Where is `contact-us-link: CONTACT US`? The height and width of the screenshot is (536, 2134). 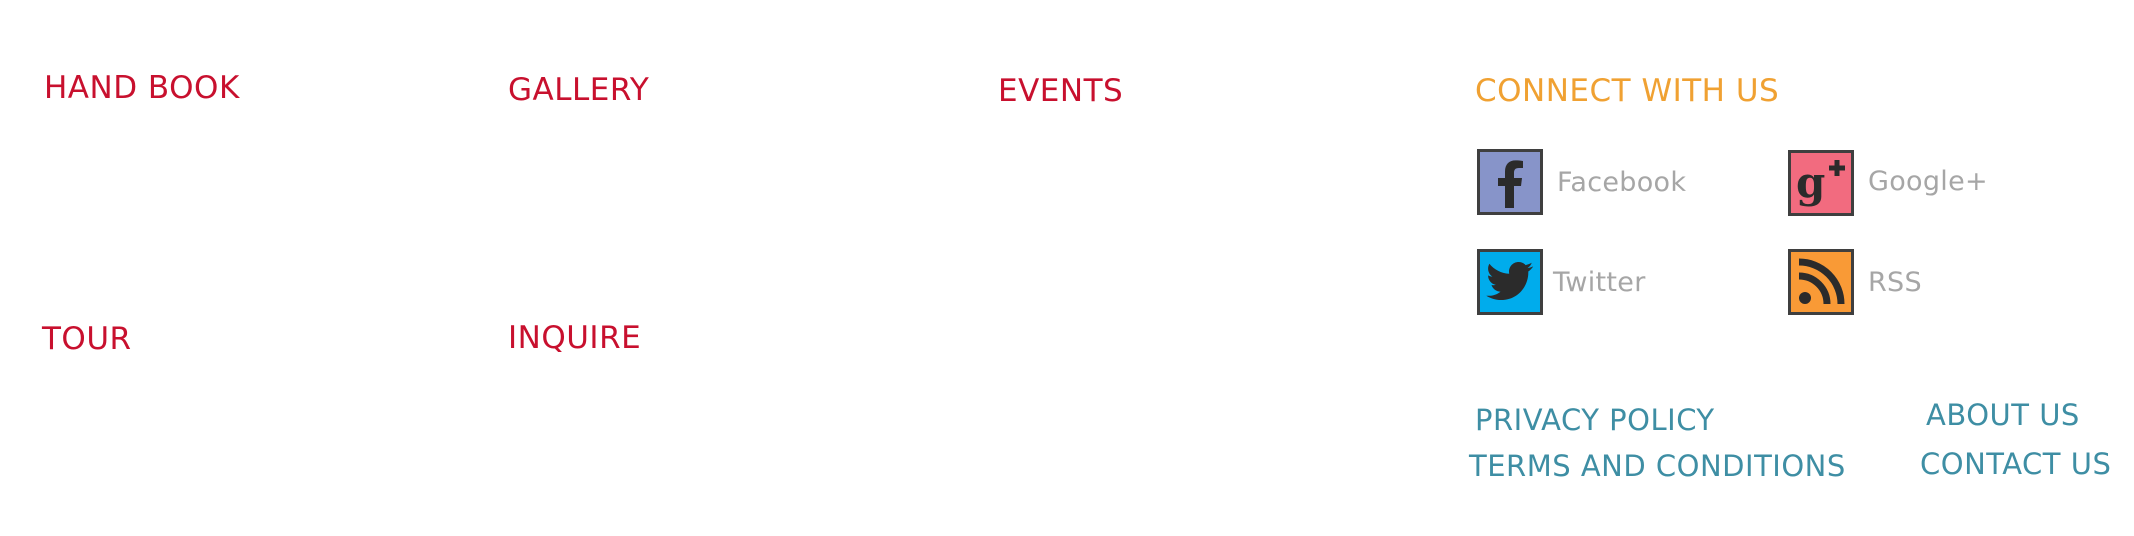 contact-us-link: CONTACT US is located at coordinates (2015, 464).